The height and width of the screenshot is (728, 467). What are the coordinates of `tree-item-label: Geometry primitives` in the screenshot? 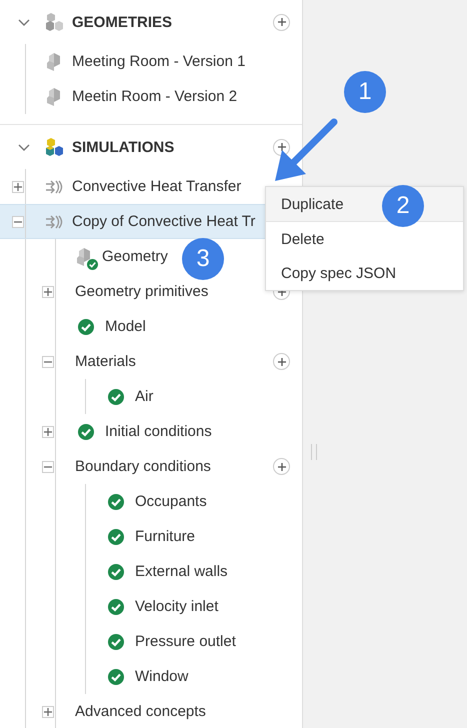 It's located at (141, 291).